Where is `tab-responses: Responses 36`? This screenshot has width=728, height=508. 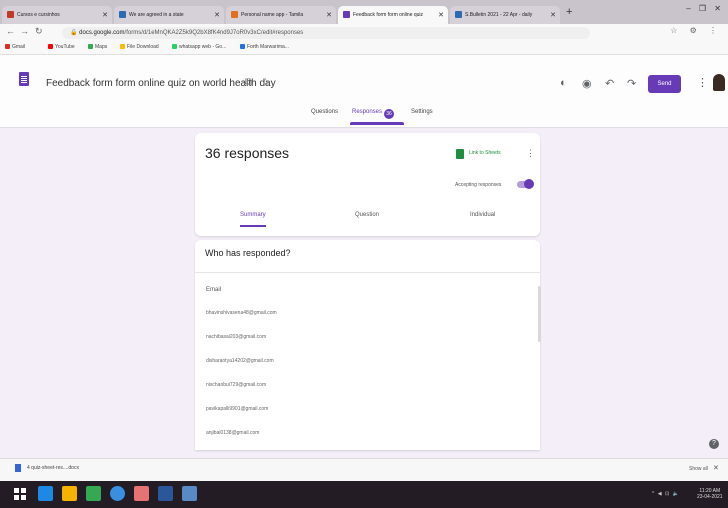
tab-responses: Responses 36 is located at coordinates (373, 114).